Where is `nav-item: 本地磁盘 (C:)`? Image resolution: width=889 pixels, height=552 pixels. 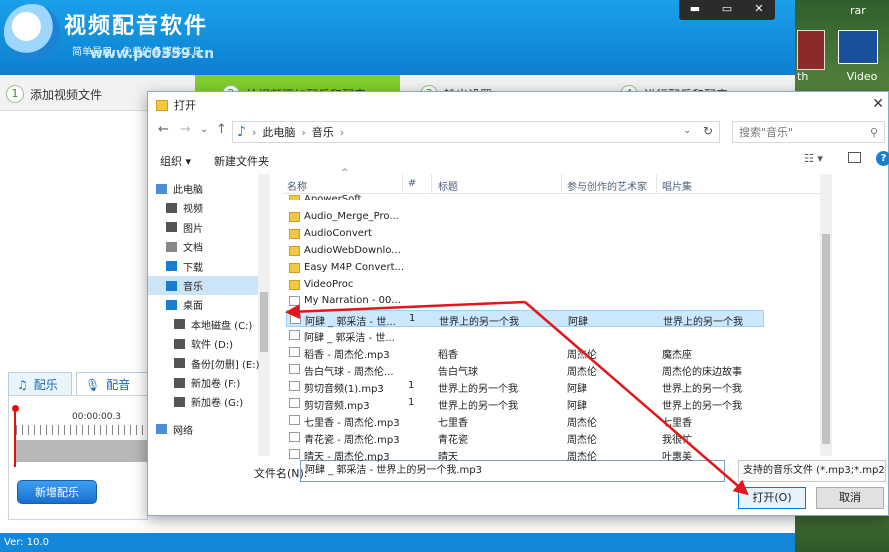
nav-item: 本地磁盘 (C:) is located at coordinates (226, 324).